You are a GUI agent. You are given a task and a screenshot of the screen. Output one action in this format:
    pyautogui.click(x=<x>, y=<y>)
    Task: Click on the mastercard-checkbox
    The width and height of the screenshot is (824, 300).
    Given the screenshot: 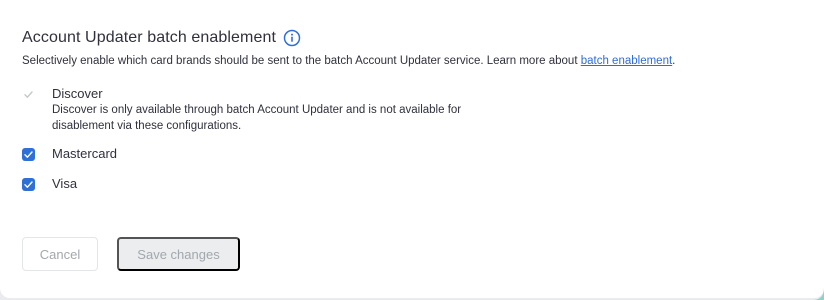 What is the action you would take?
    pyautogui.click(x=28, y=154)
    